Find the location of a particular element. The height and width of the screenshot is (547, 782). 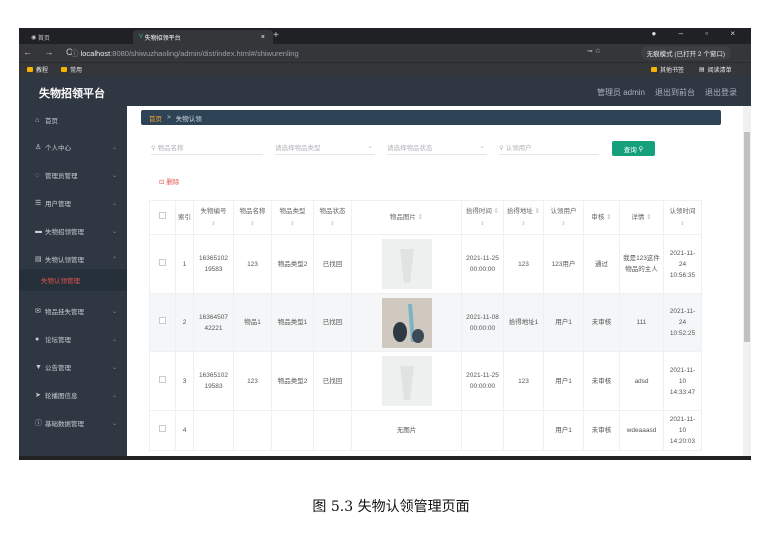

browser-tabbar: ◉ 首页× V 失物招领平台× + ● – ▫ × is located at coordinates (385, 36).